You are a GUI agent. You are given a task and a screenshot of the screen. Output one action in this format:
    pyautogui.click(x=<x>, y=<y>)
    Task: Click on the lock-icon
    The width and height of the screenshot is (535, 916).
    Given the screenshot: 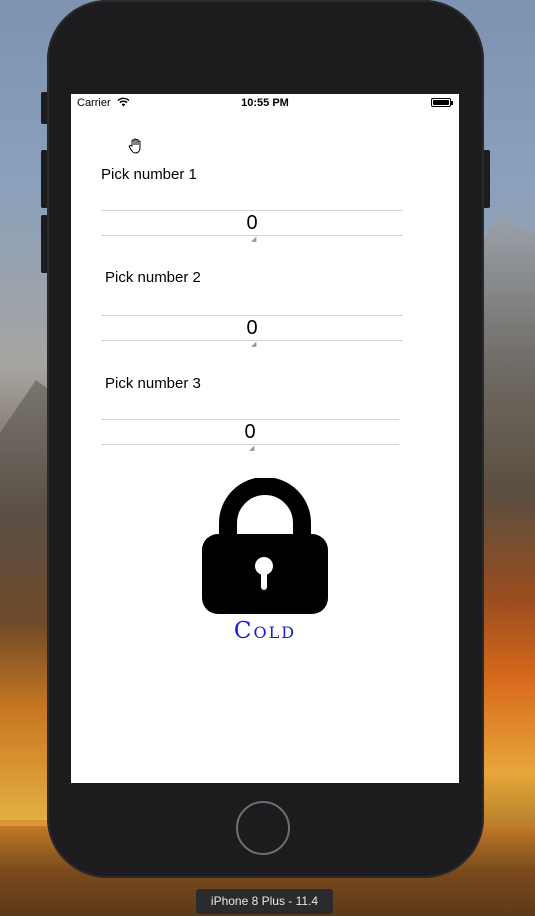 What is the action you would take?
    pyautogui.click(x=265, y=546)
    